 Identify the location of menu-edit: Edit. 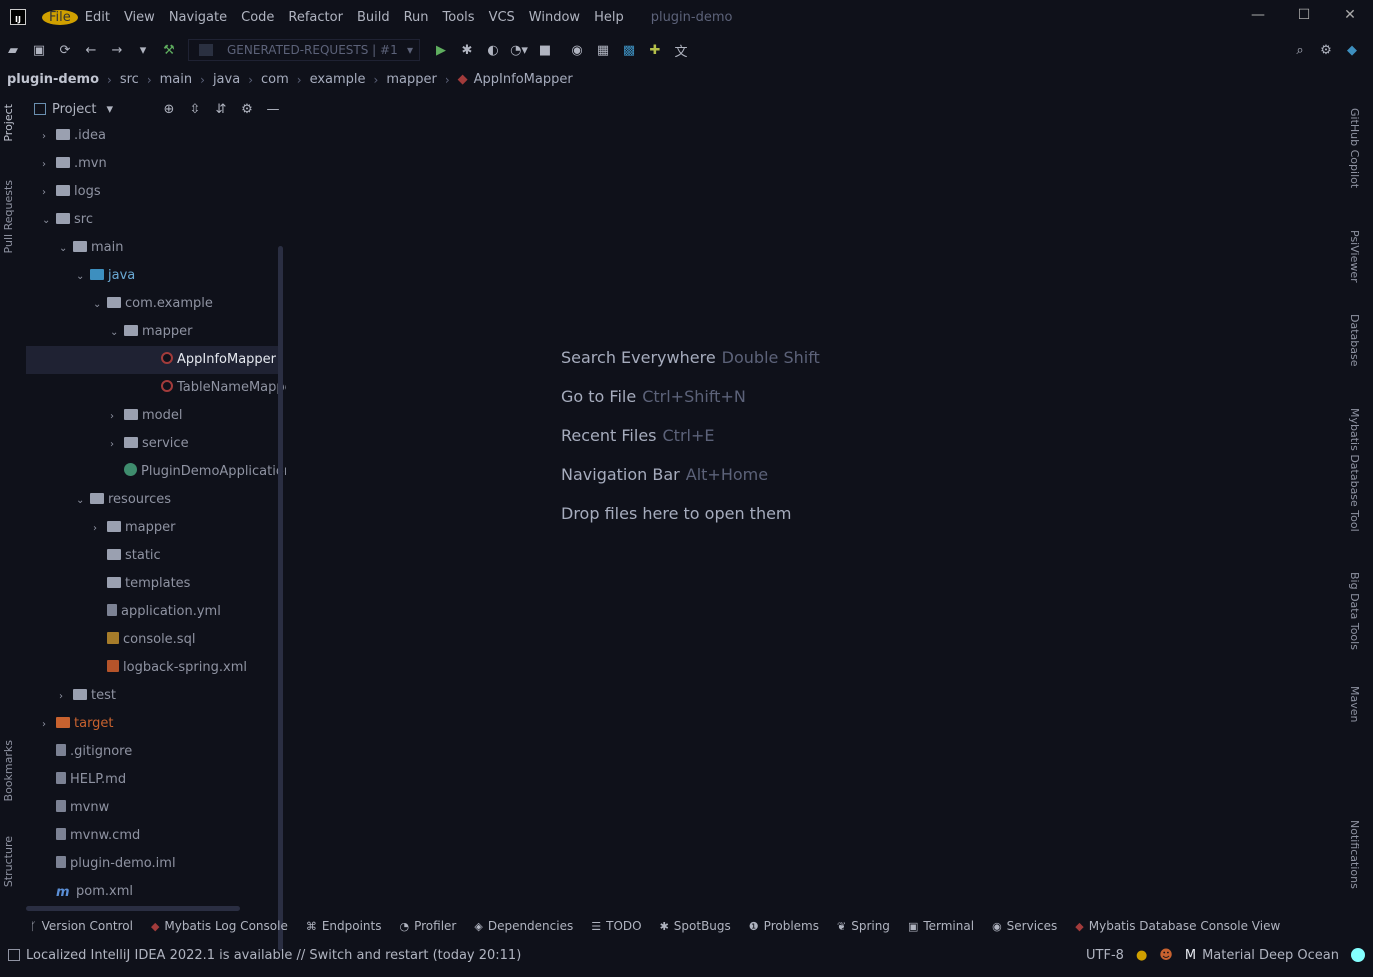
(97, 17).